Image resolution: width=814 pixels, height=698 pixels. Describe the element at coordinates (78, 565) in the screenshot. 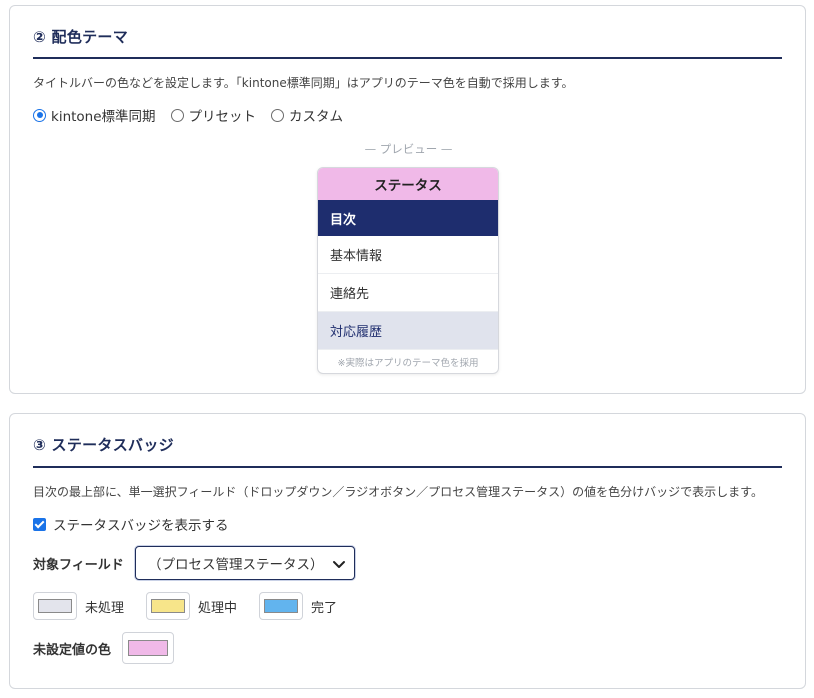

I see `target-field-label: 対象フィールド` at that location.